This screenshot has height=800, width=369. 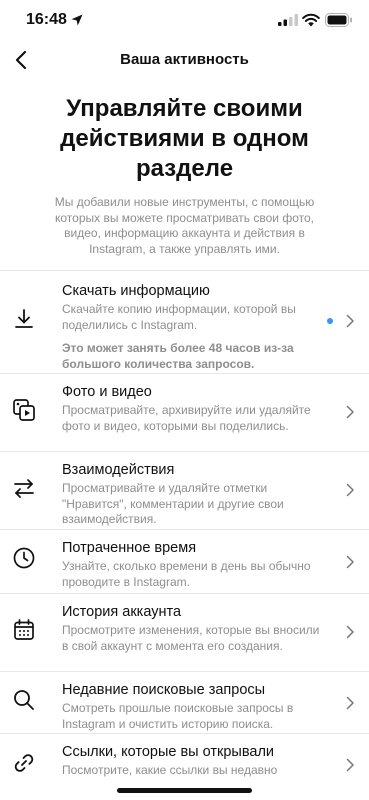 I want to click on notification-dot, so click(x=330, y=321).